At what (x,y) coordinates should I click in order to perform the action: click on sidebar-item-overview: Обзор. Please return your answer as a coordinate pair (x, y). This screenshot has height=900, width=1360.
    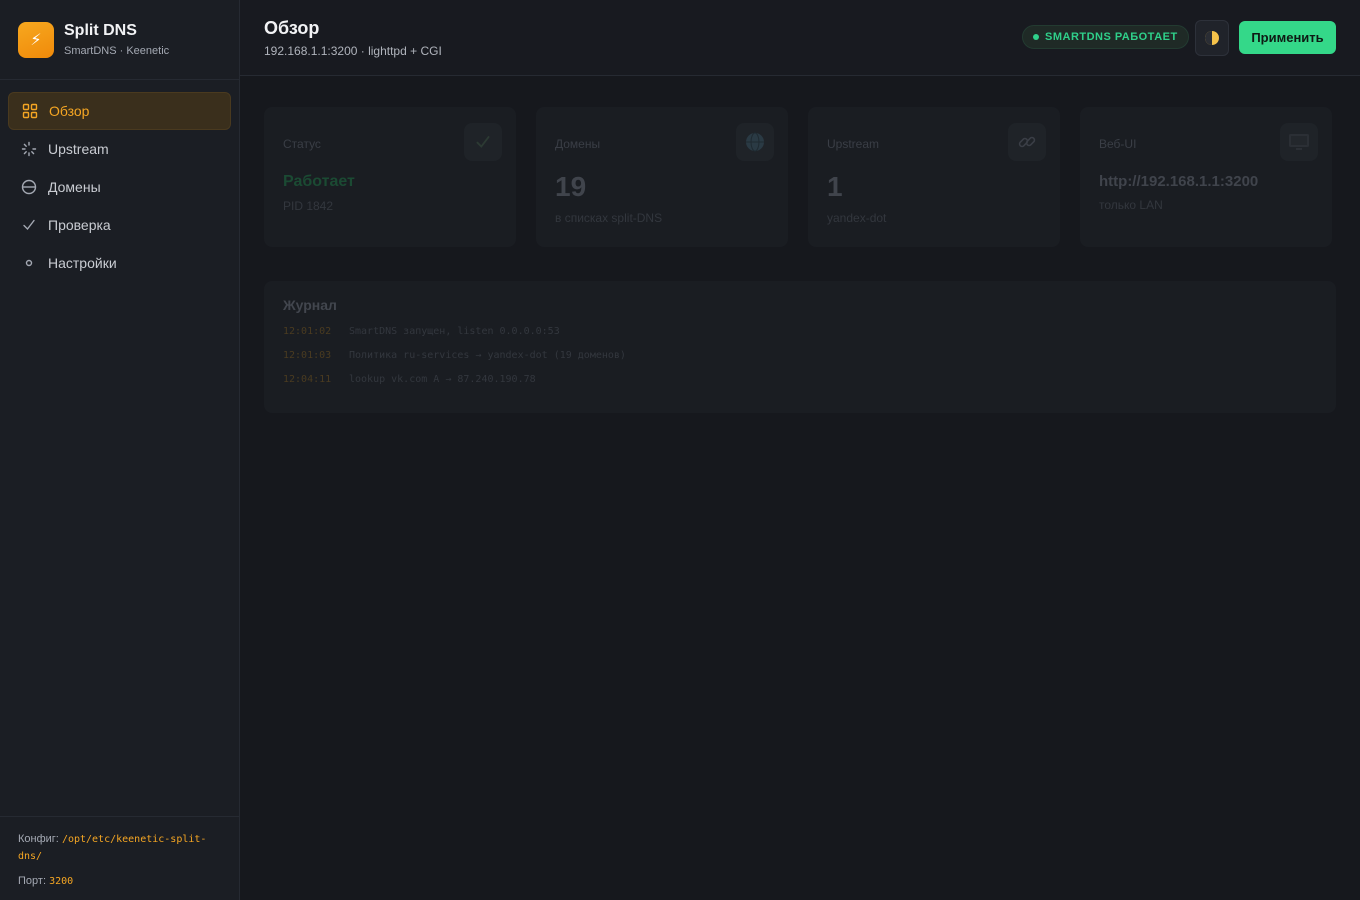
    Looking at the image, I should click on (119, 111).